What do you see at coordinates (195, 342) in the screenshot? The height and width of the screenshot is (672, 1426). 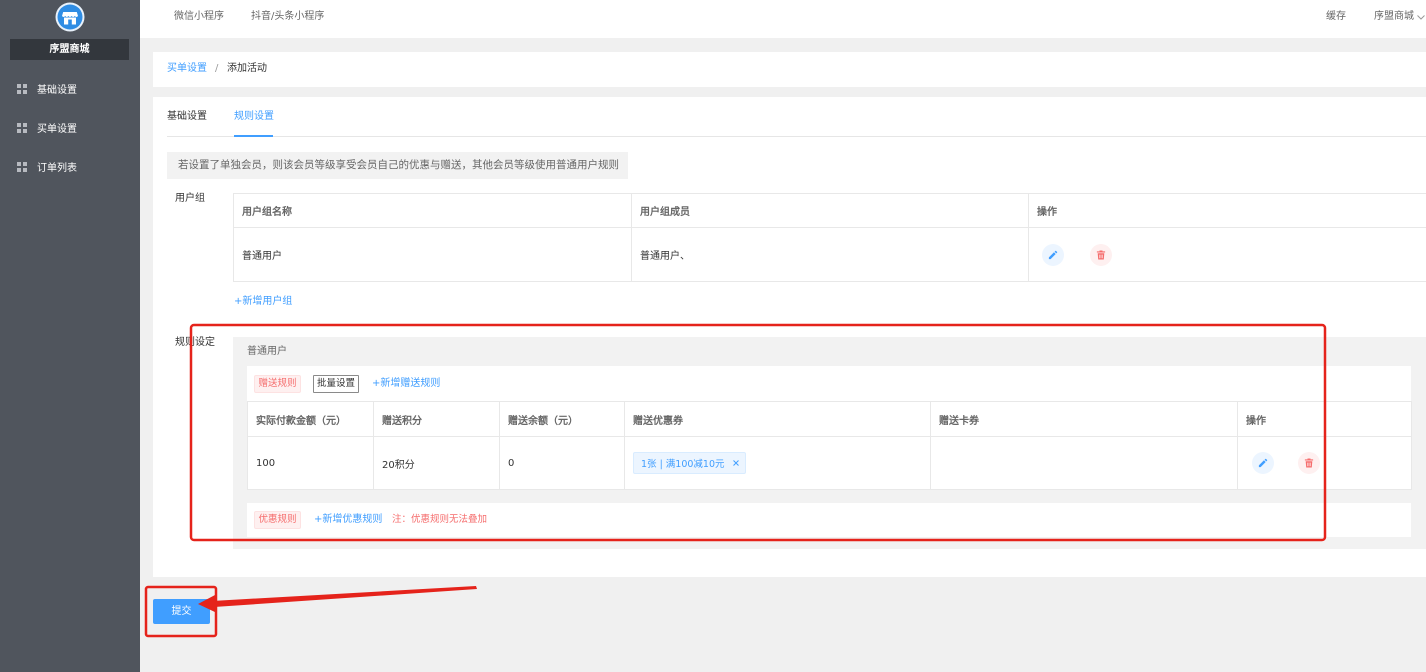 I see `rules-label: 规则设定` at bounding box center [195, 342].